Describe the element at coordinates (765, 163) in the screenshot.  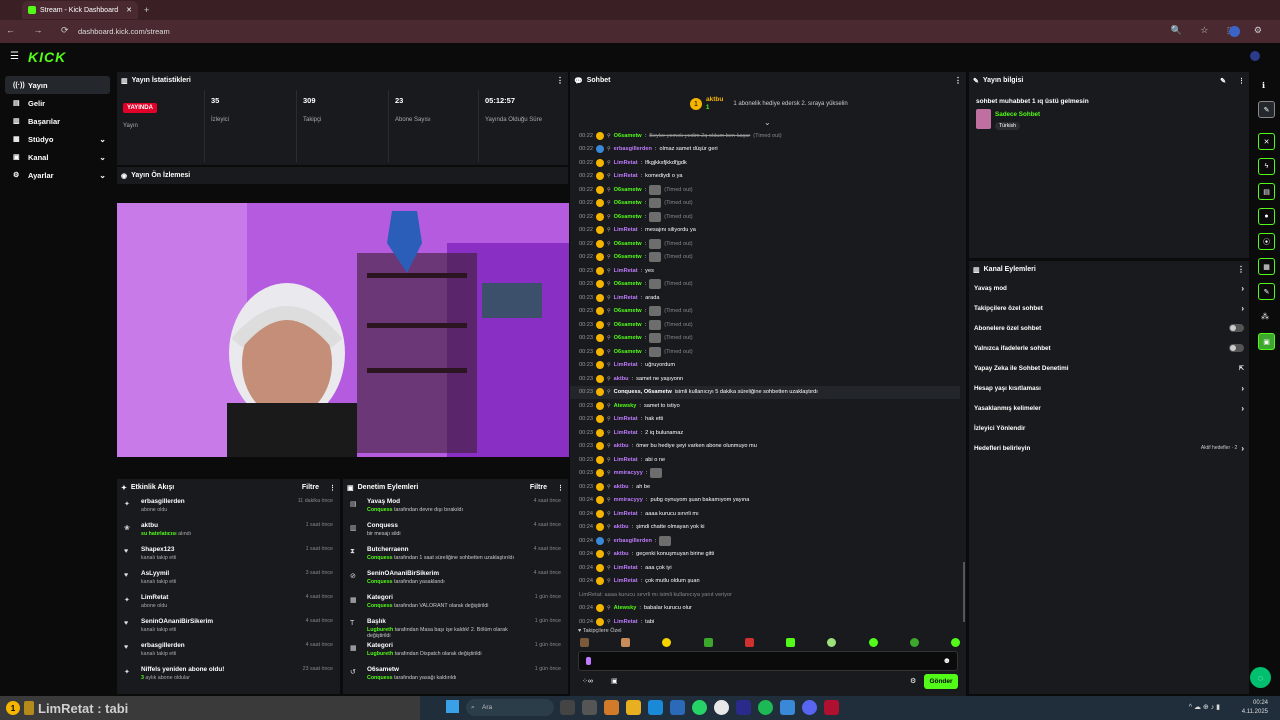
I see `chat-message: 00:22 ⚲ LimRetat: lfkgjkksfjkkdfjgdk` at that location.